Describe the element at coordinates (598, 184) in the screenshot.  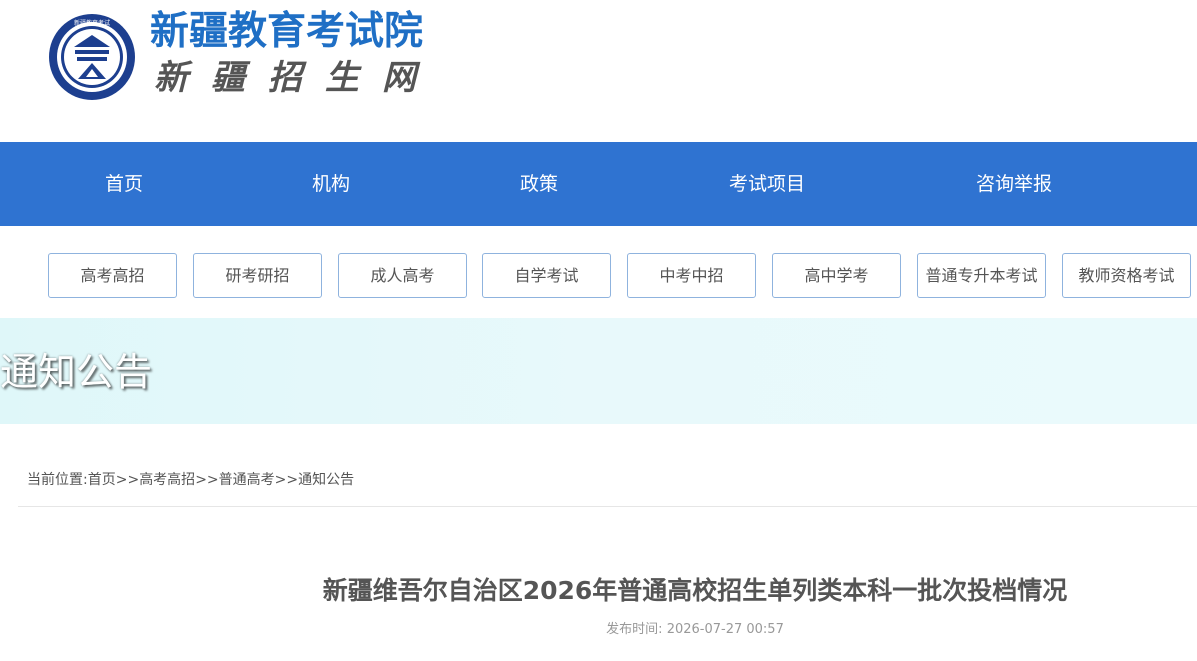
I see `main-nav: 首页 机构 政策 考试项目 咨询举报` at that location.